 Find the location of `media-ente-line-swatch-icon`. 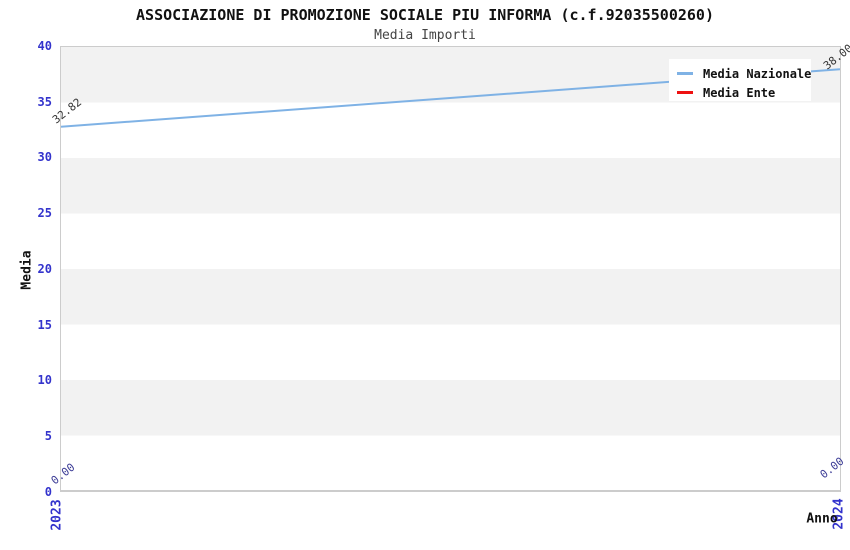

media-ente-line-swatch-icon is located at coordinates (685, 92).